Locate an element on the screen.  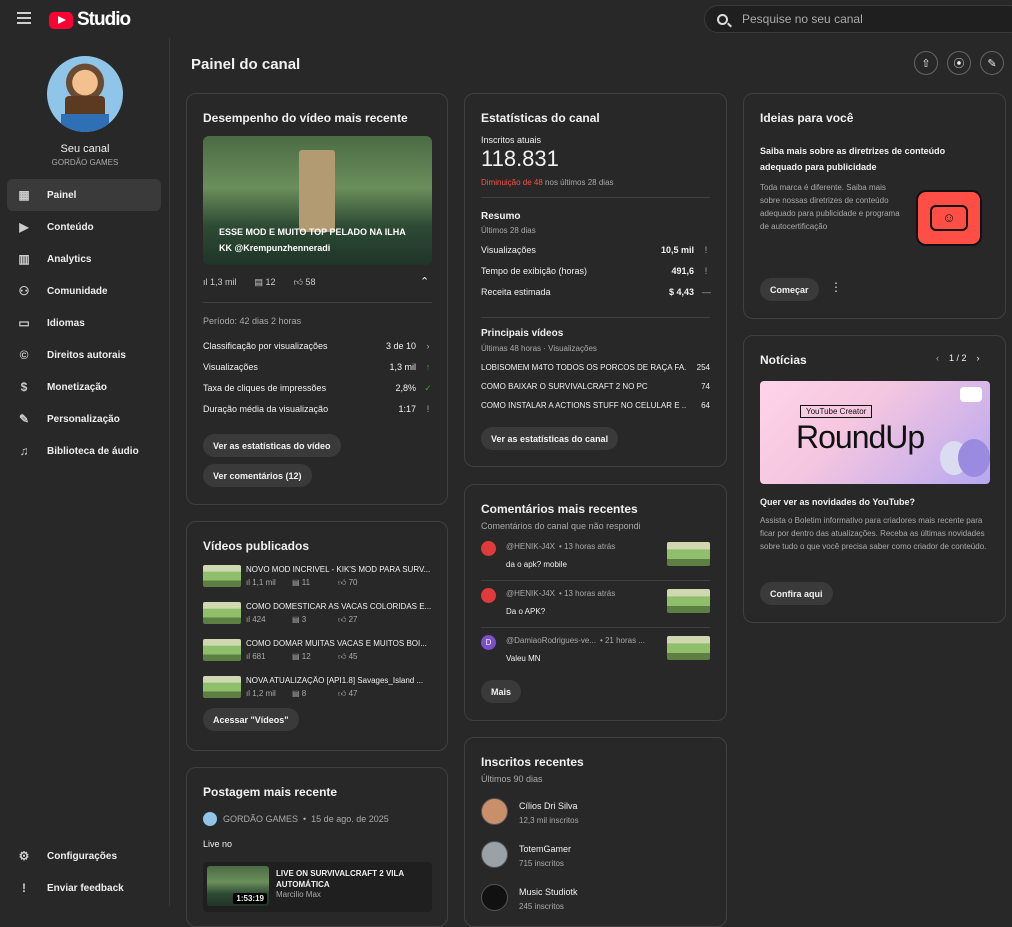
commenter-avatar: D is located at coordinates (488, 642).